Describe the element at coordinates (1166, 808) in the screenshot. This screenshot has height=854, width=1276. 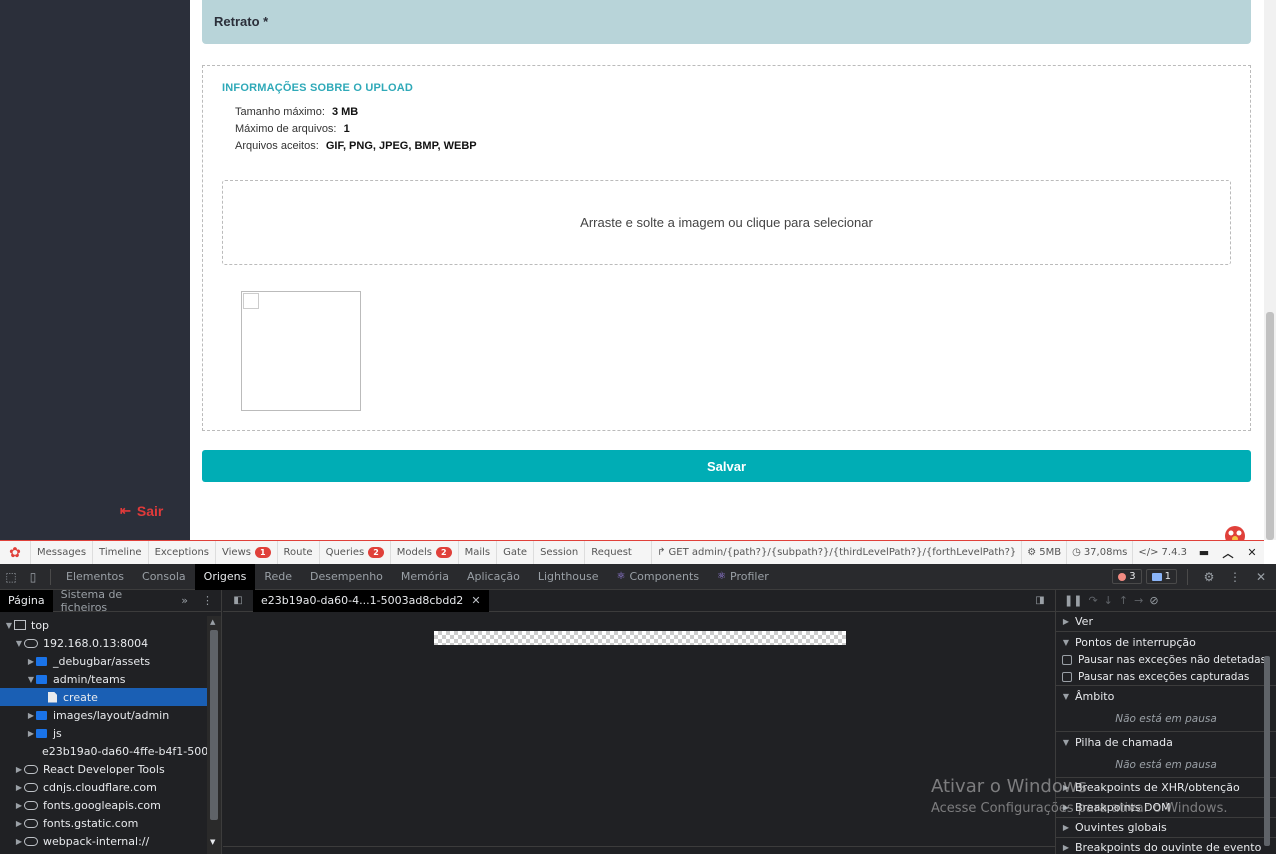
I see `section-dom-breakpoints: ▶ Breakpoints DOM` at that location.